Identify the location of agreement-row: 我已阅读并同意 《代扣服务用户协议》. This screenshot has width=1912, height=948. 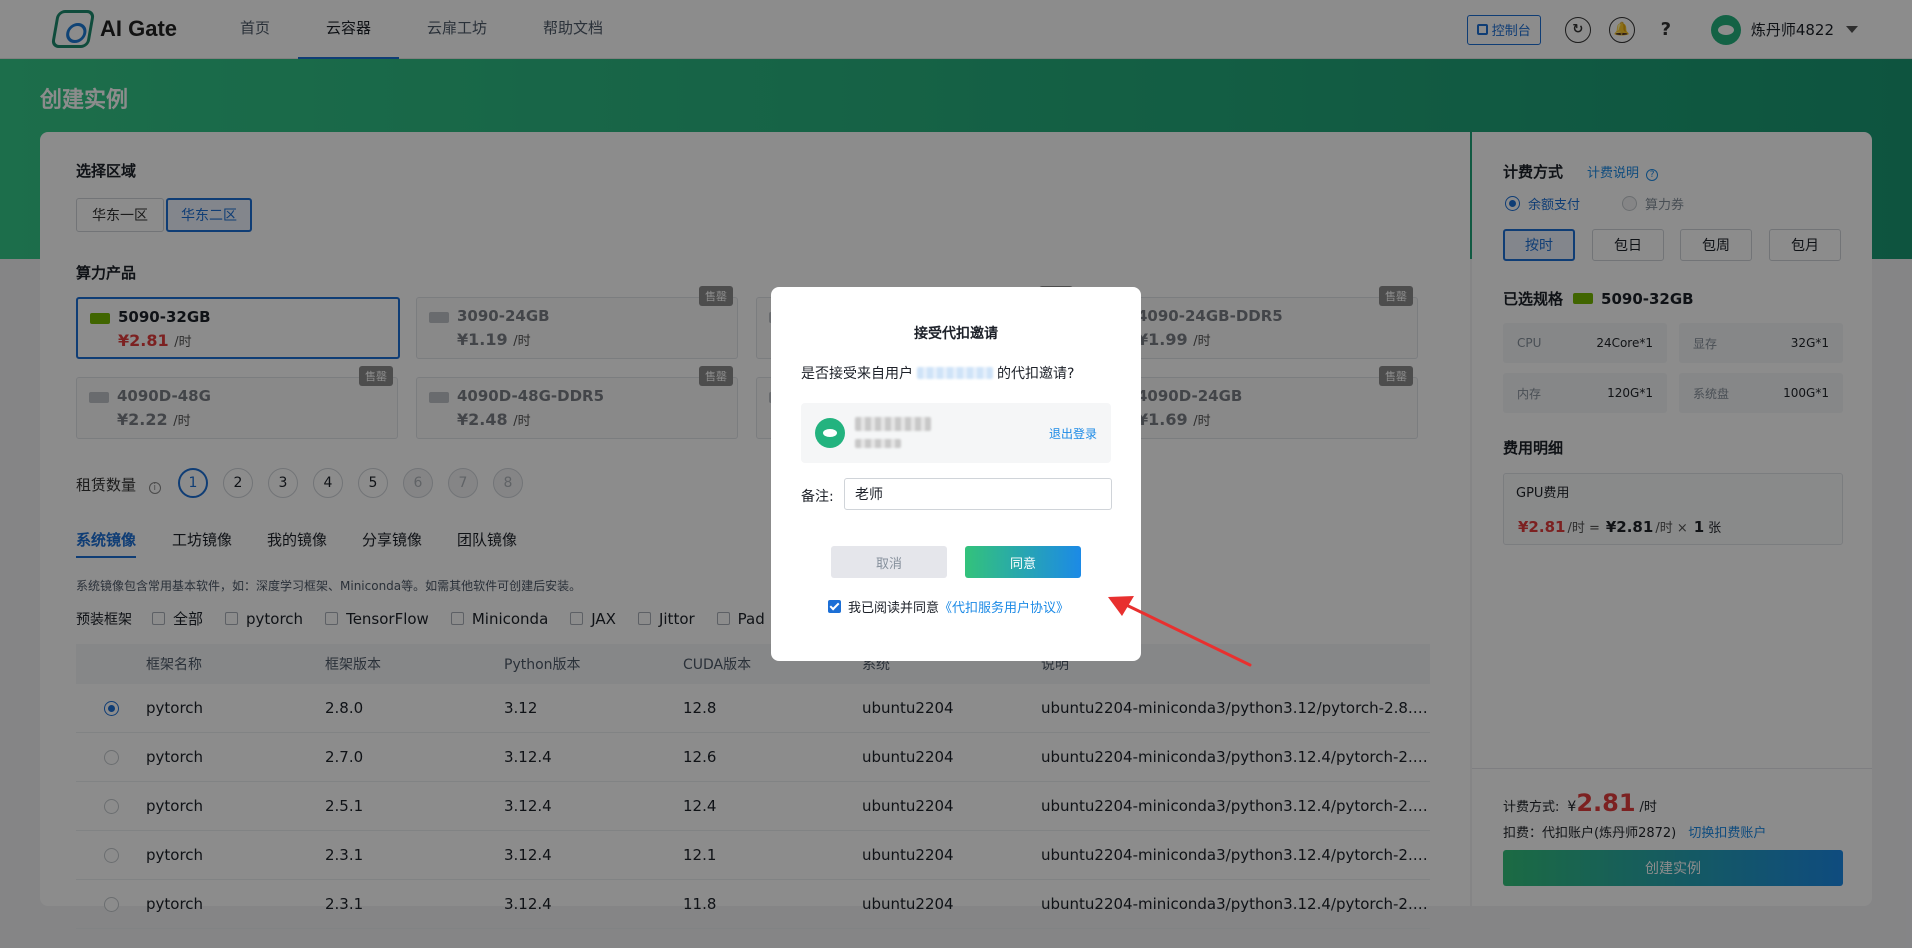
(948, 606).